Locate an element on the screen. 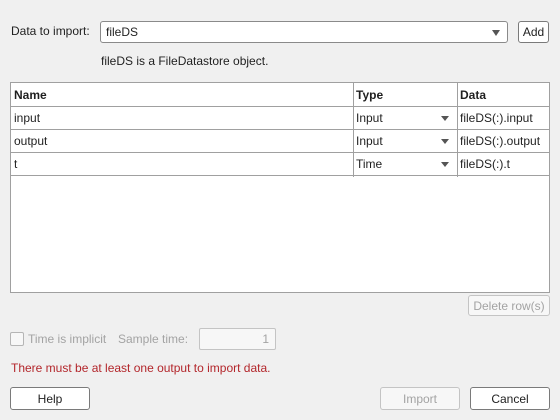 The height and width of the screenshot is (420, 560). column-header-data: Data is located at coordinates (503, 95).